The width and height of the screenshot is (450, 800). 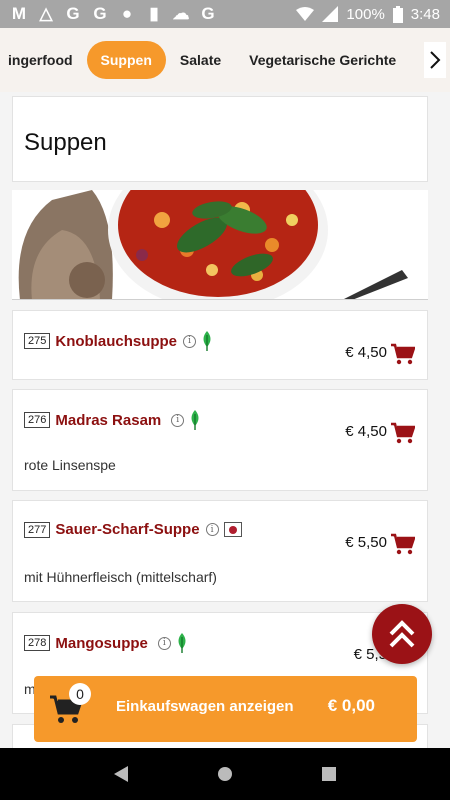 What do you see at coordinates (101, 643) in the screenshot?
I see `dish-name: Mangosuppe` at bounding box center [101, 643].